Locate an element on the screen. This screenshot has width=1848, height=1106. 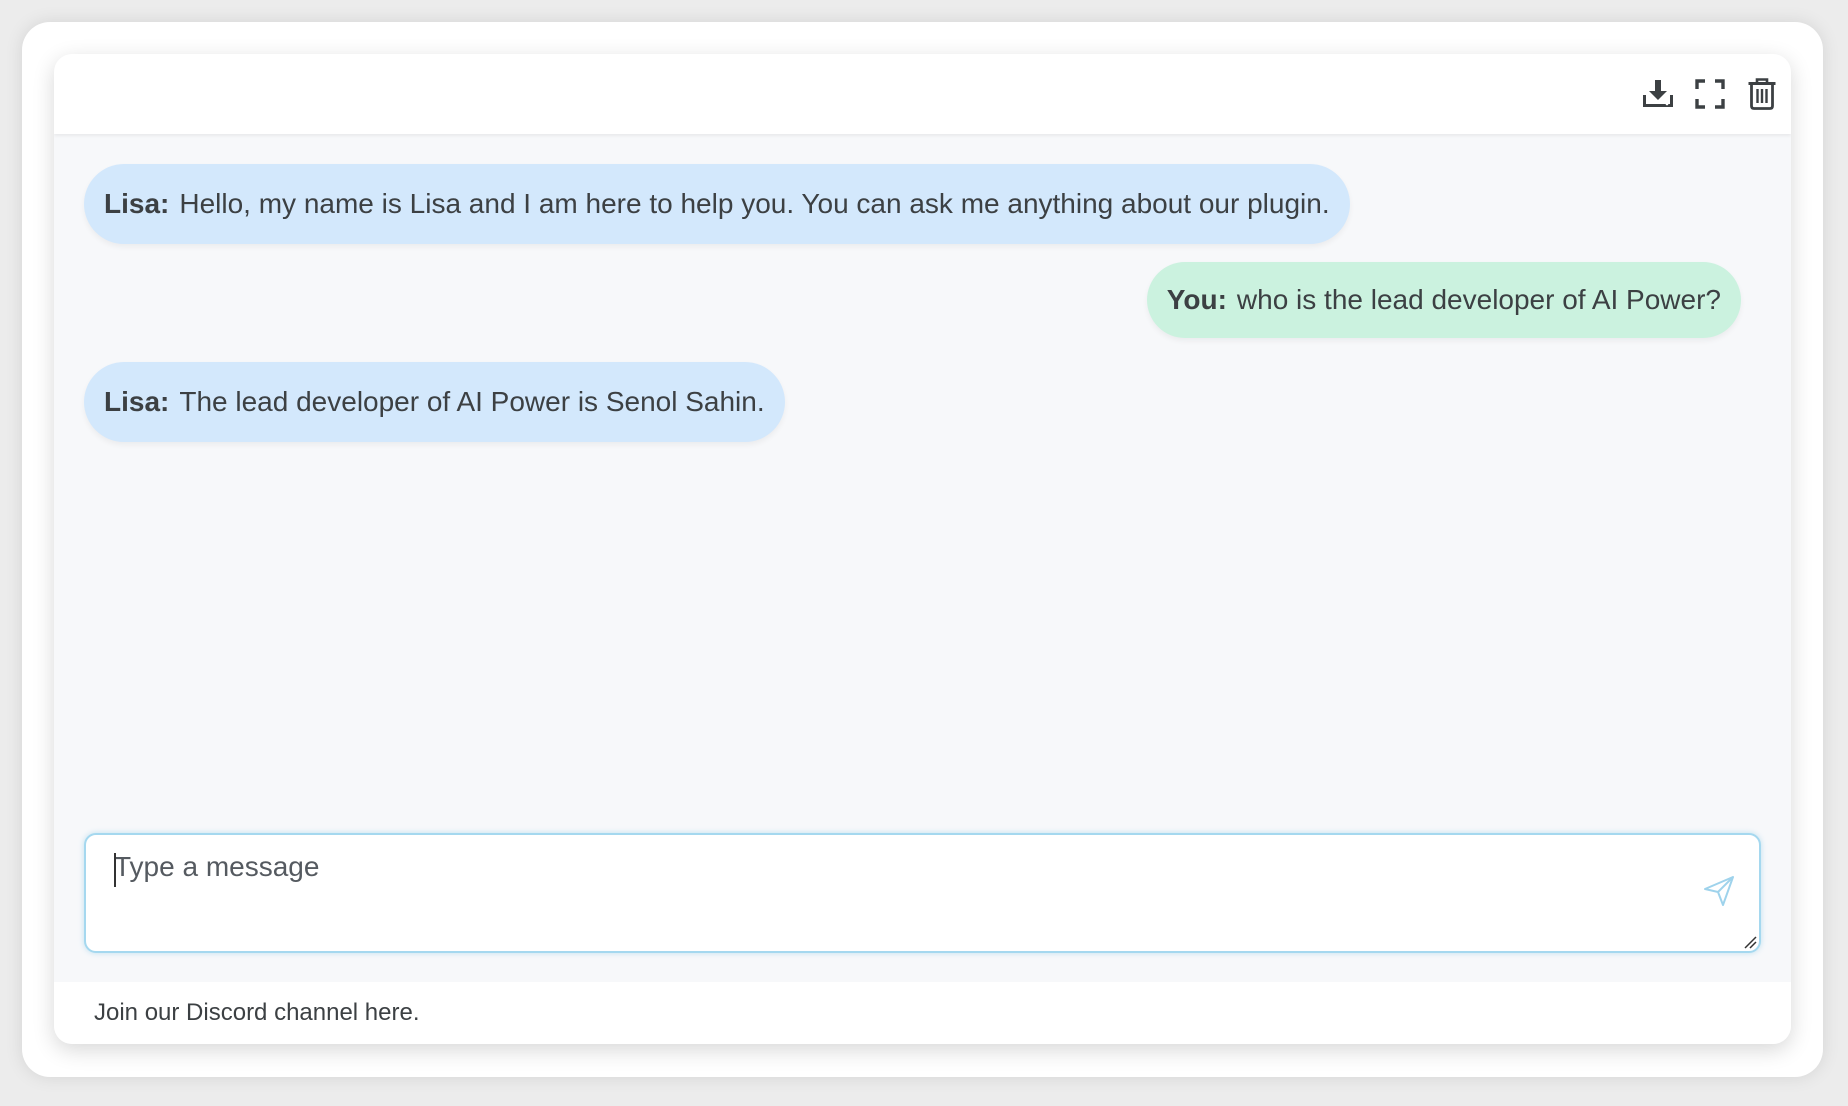
download-icon is located at coordinates (1658, 94).